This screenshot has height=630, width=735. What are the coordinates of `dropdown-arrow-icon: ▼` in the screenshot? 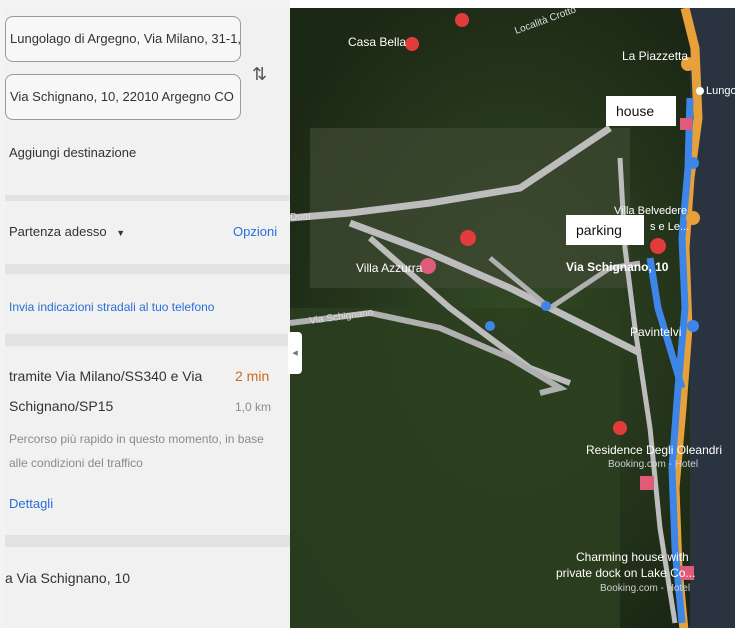 It's located at (121, 233).